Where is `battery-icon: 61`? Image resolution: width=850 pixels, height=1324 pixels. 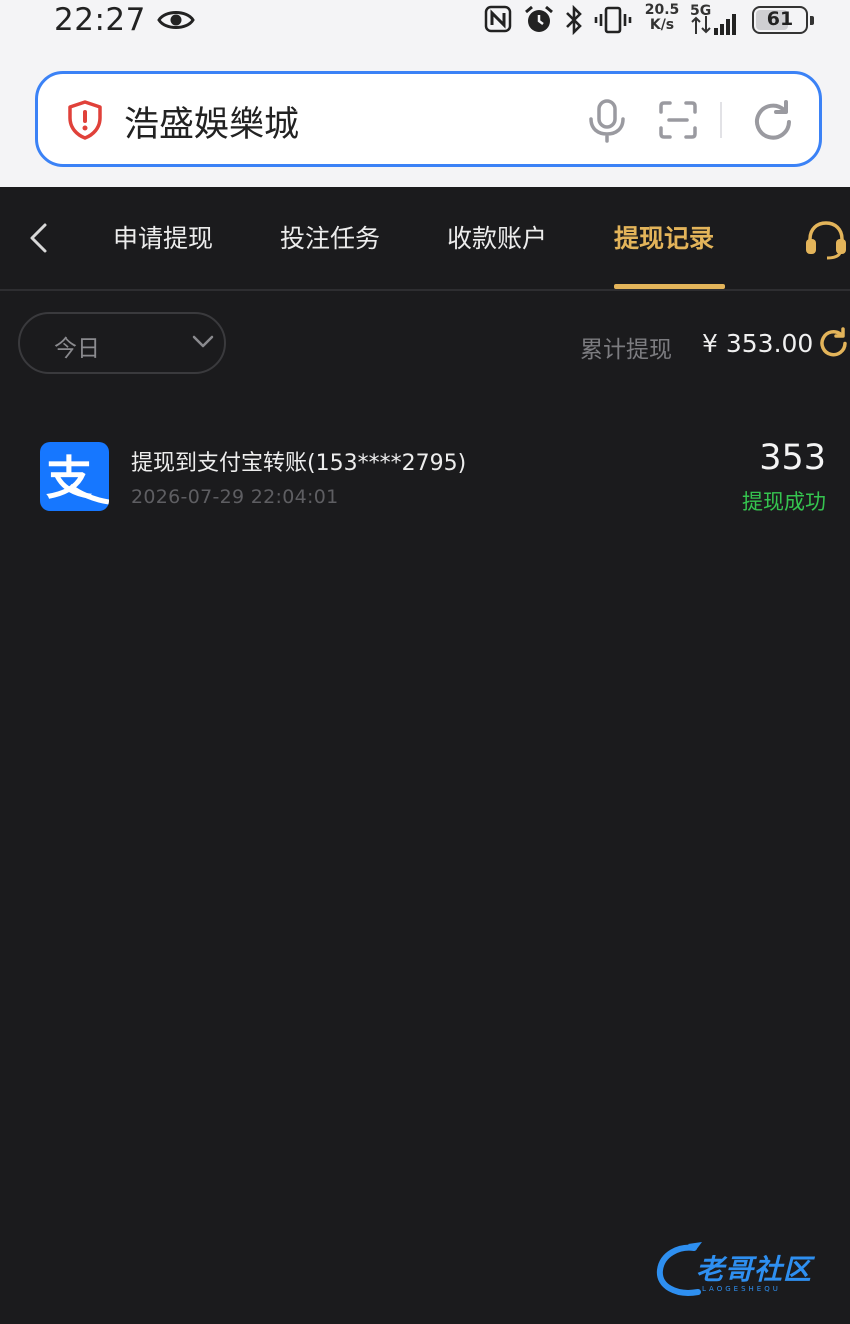 battery-icon: 61 is located at coordinates (783, 20).